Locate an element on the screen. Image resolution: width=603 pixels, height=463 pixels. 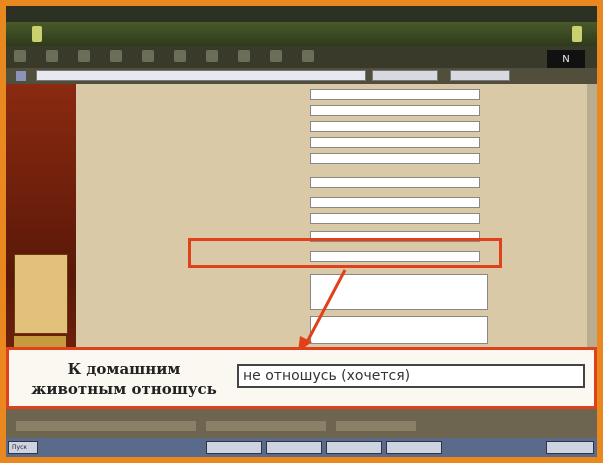
titlebar-left-knob is located at coordinates (37, 34).